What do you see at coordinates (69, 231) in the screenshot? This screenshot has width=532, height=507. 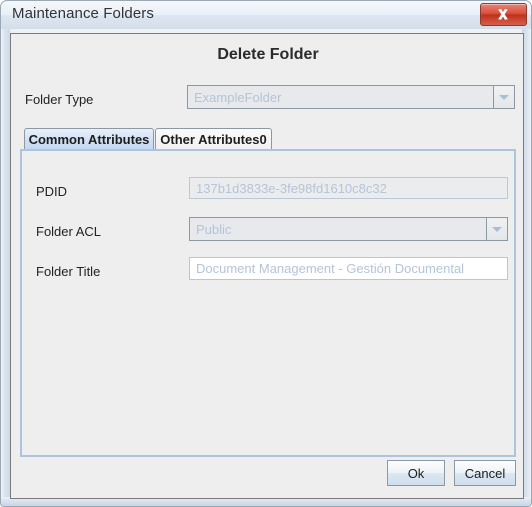 I see `folder-acl-label: Folder ACL` at bounding box center [69, 231].